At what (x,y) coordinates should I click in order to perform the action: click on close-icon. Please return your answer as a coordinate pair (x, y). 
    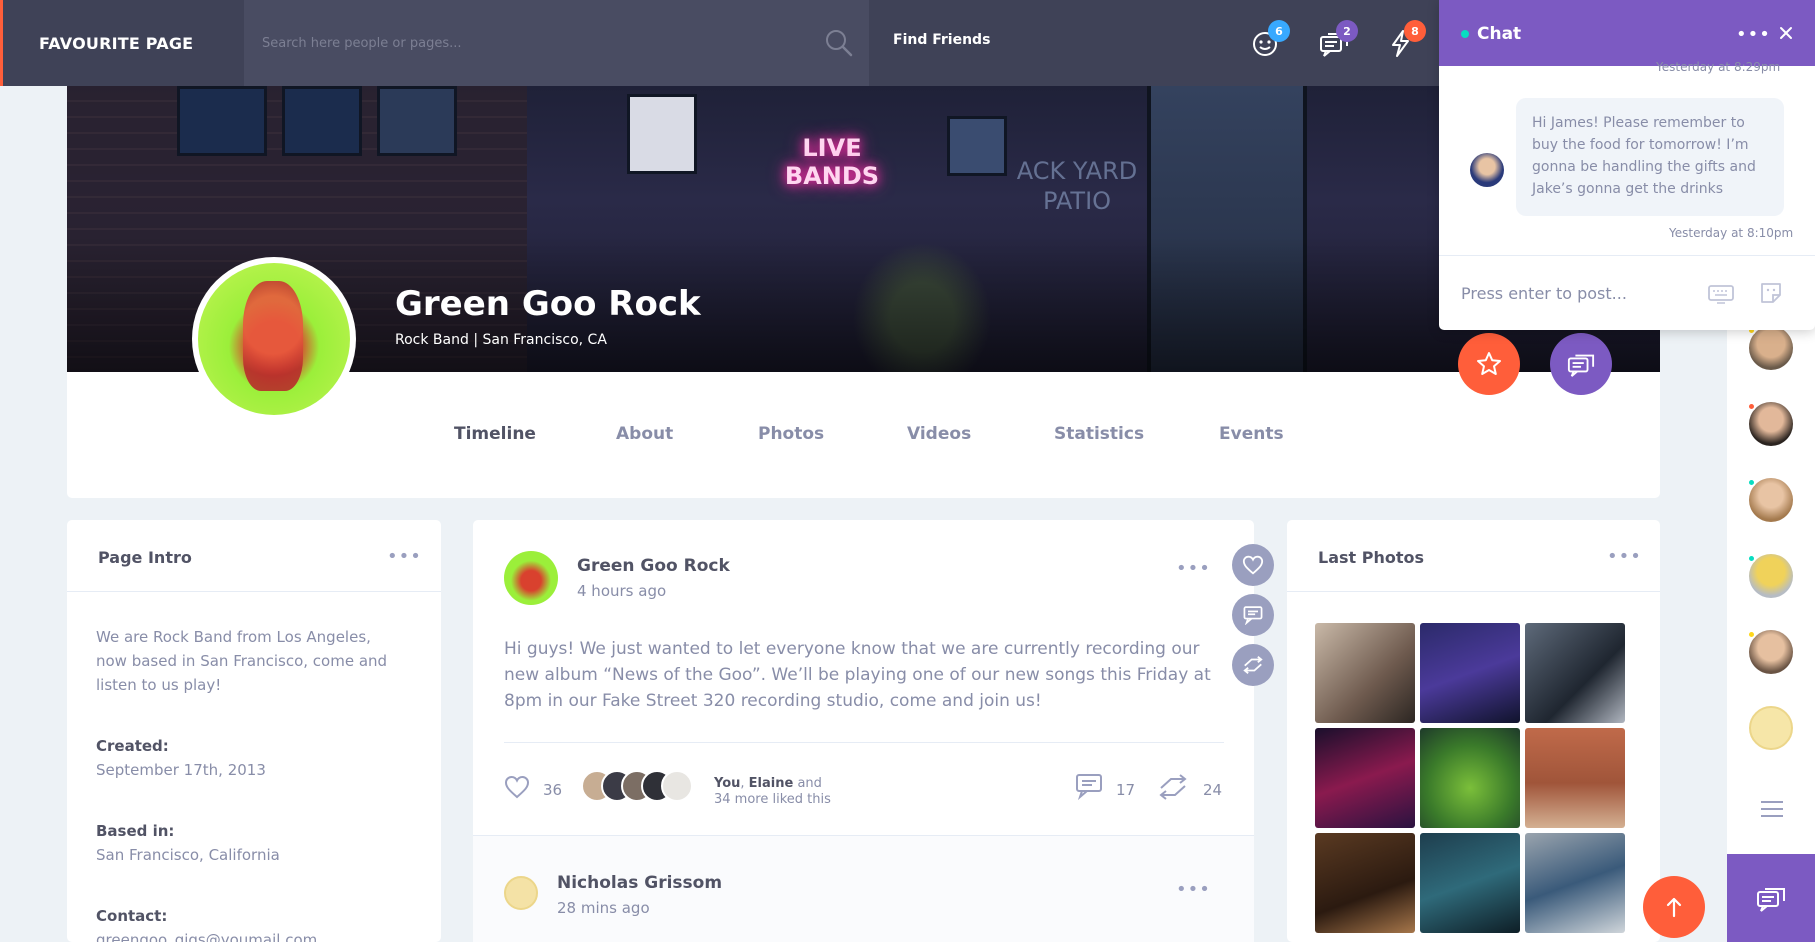
    Looking at the image, I should click on (1786, 33).